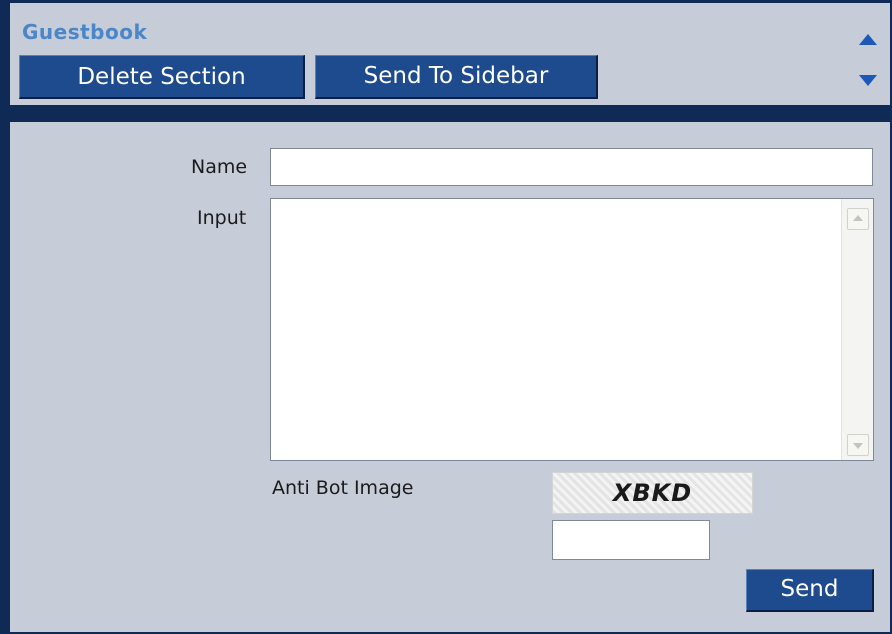  Describe the element at coordinates (868, 39) in the screenshot. I see `arrow-up-icon` at that location.